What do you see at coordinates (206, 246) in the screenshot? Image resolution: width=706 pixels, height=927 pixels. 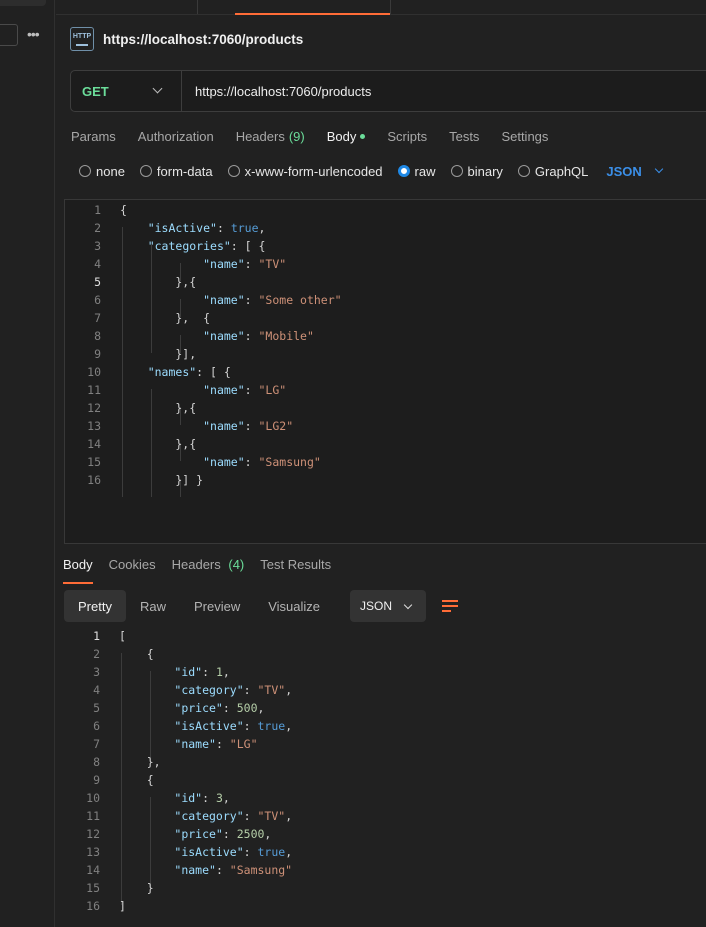 I see `code-text: "categories": [ {` at bounding box center [206, 246].